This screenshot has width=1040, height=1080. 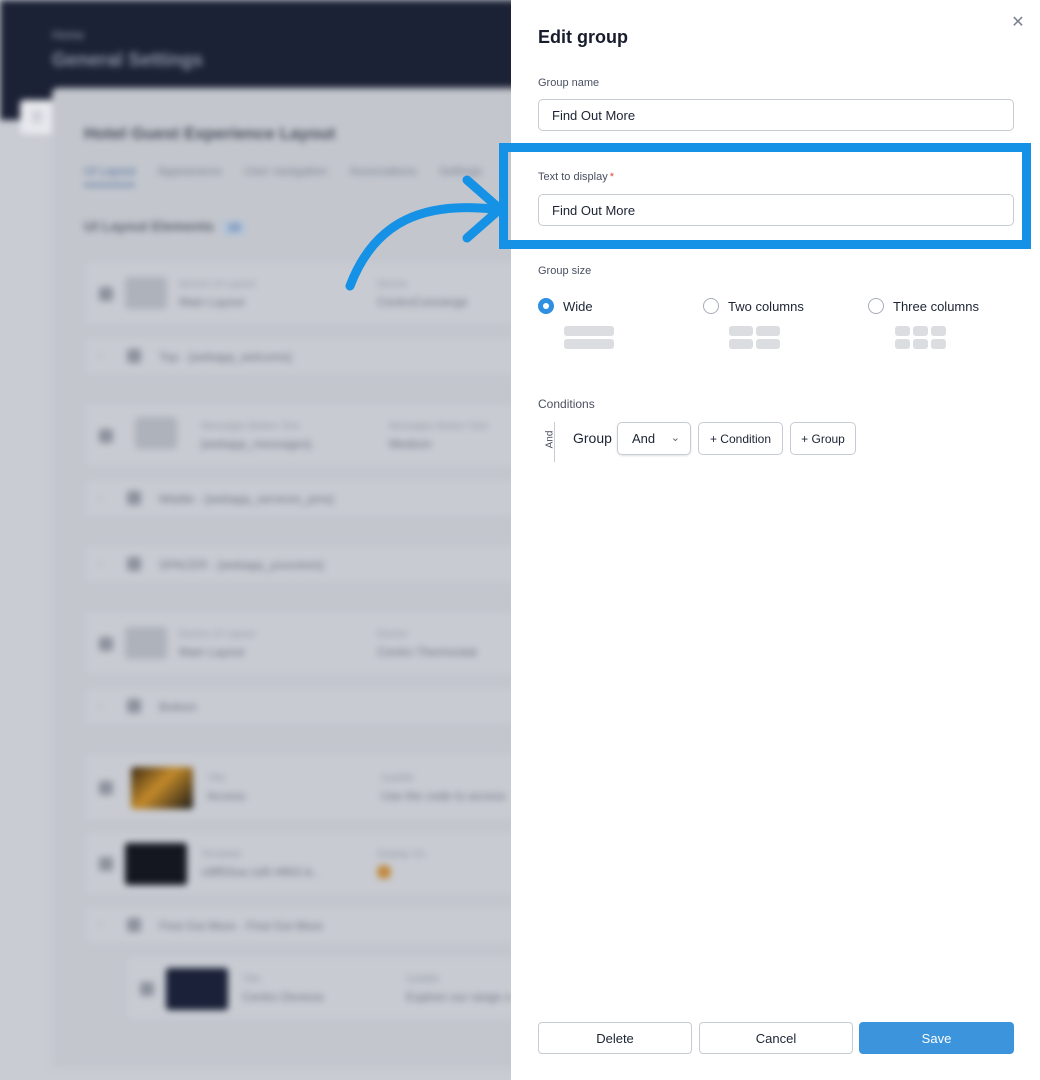 I want to click on chevron-down-icon: ›, so click(x=101, y=924).